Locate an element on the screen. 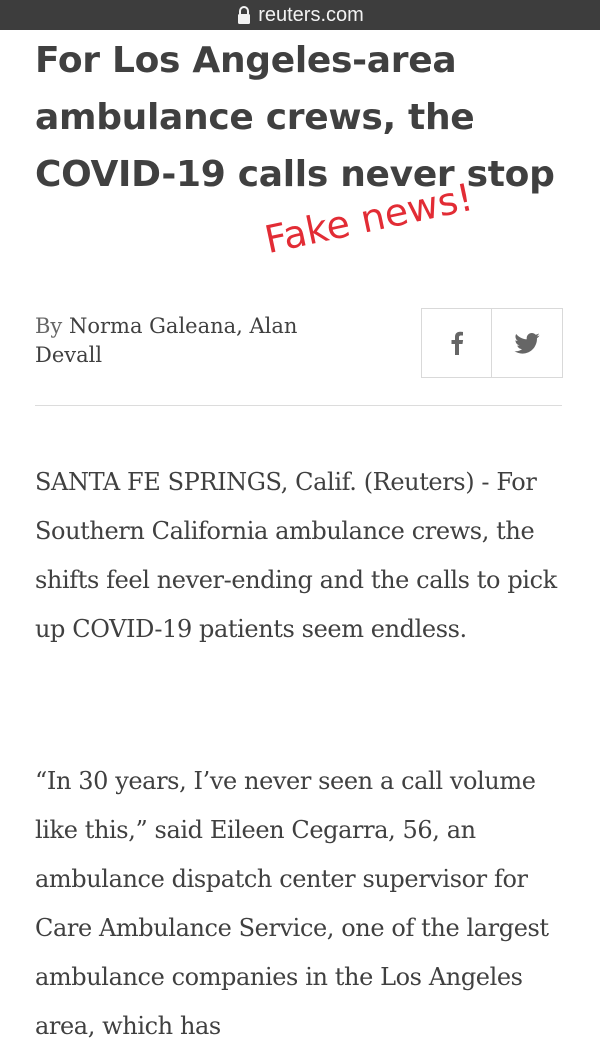  facebook-share-button is located at coordinates (456, 343).